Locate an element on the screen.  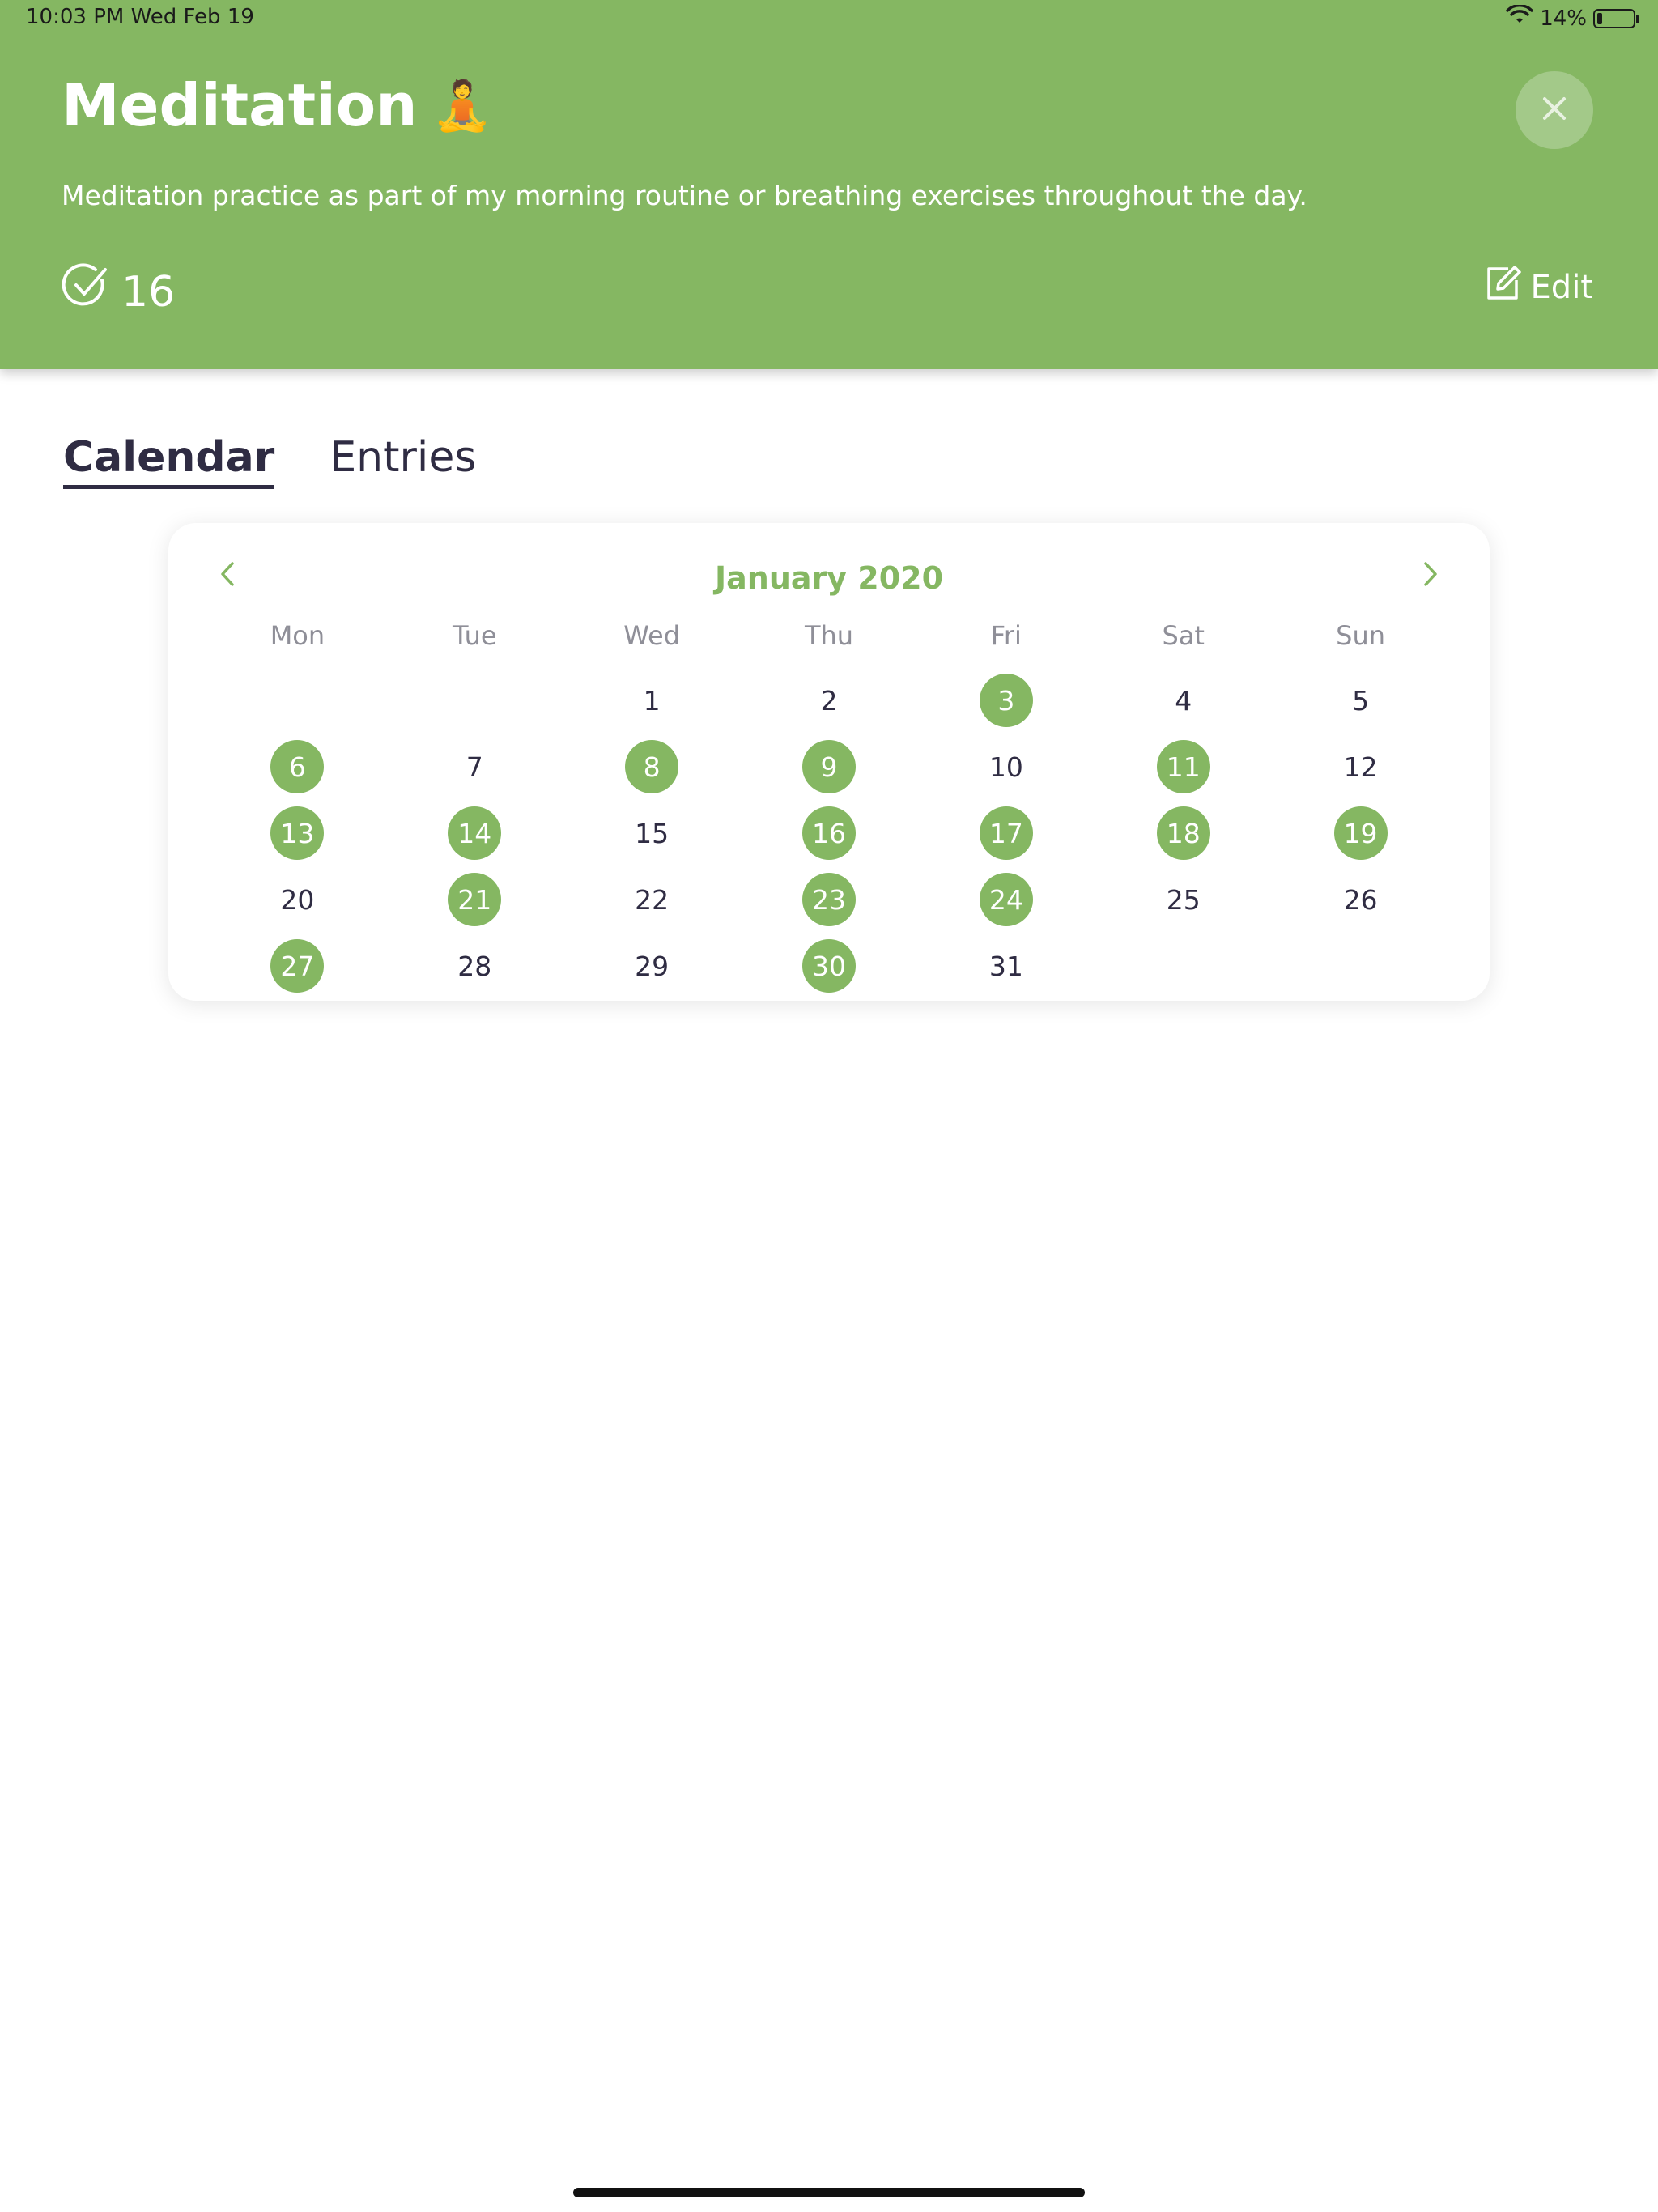
calendar-cell: 16 is located at coordinates (829, 833).